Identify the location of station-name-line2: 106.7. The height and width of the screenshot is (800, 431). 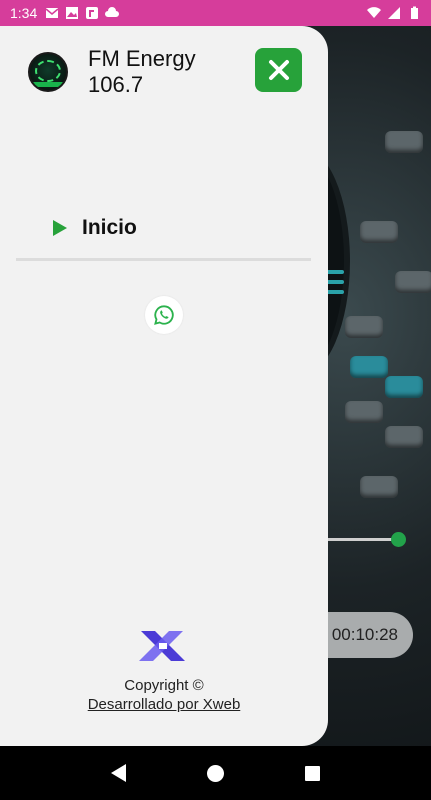
(116, 84).